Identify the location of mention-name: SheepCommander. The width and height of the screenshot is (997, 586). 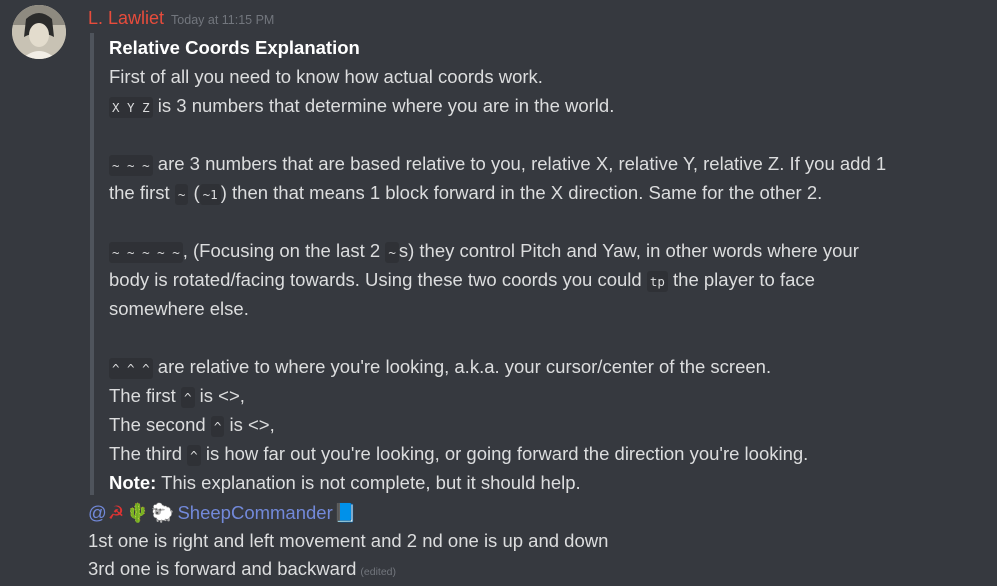
(255, 512).